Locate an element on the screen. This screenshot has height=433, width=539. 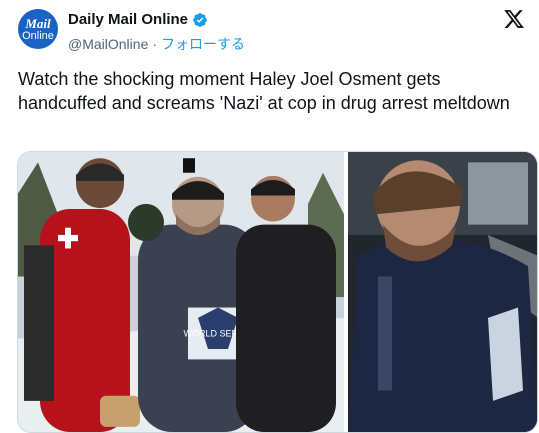
account-handle: @MailOnline is located at coordinates (108, 44).